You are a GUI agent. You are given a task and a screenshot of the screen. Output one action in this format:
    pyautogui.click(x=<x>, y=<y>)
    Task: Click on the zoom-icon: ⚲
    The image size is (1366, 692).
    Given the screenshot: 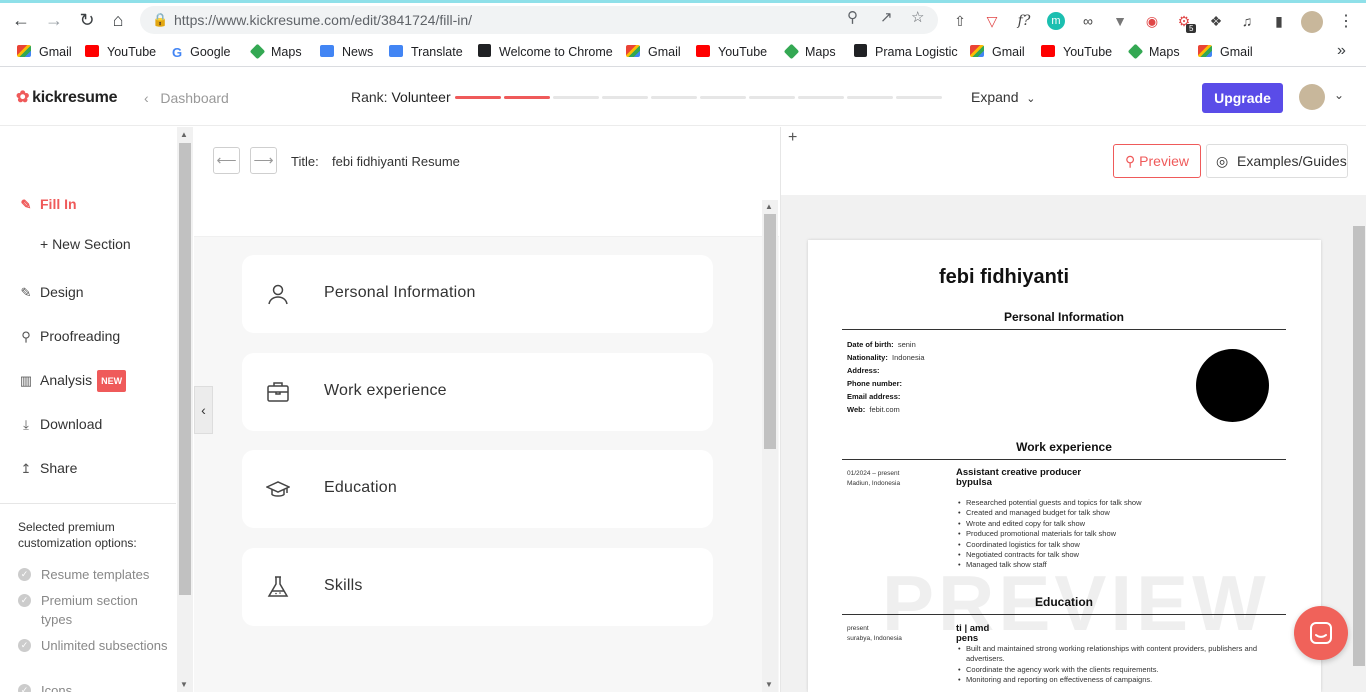 What is the action you would take?
    pyautogui.click(x=852, y=17)
    